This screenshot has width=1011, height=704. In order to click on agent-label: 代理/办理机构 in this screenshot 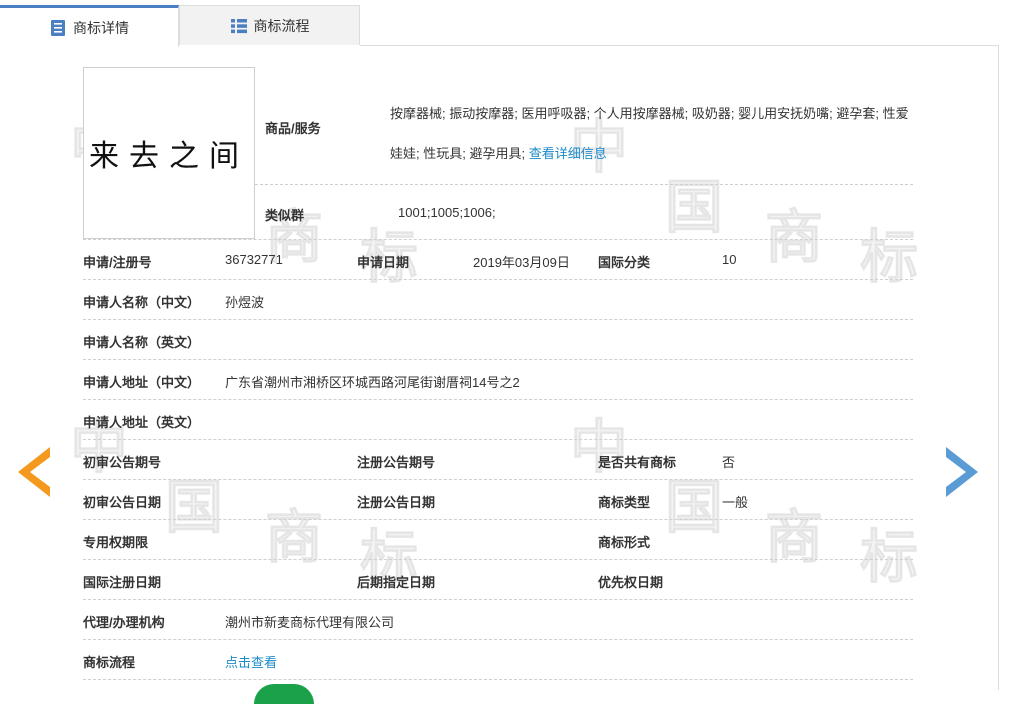, I will do `click(124, 622)`.